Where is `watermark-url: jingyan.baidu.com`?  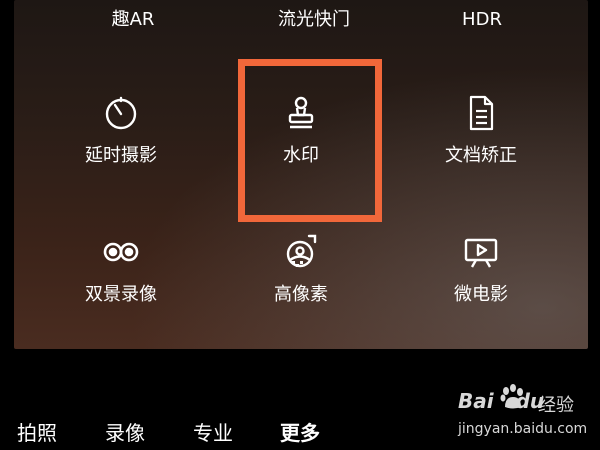 watermark-url: jingyan.baidu.com is located at coordinates (523, 429).